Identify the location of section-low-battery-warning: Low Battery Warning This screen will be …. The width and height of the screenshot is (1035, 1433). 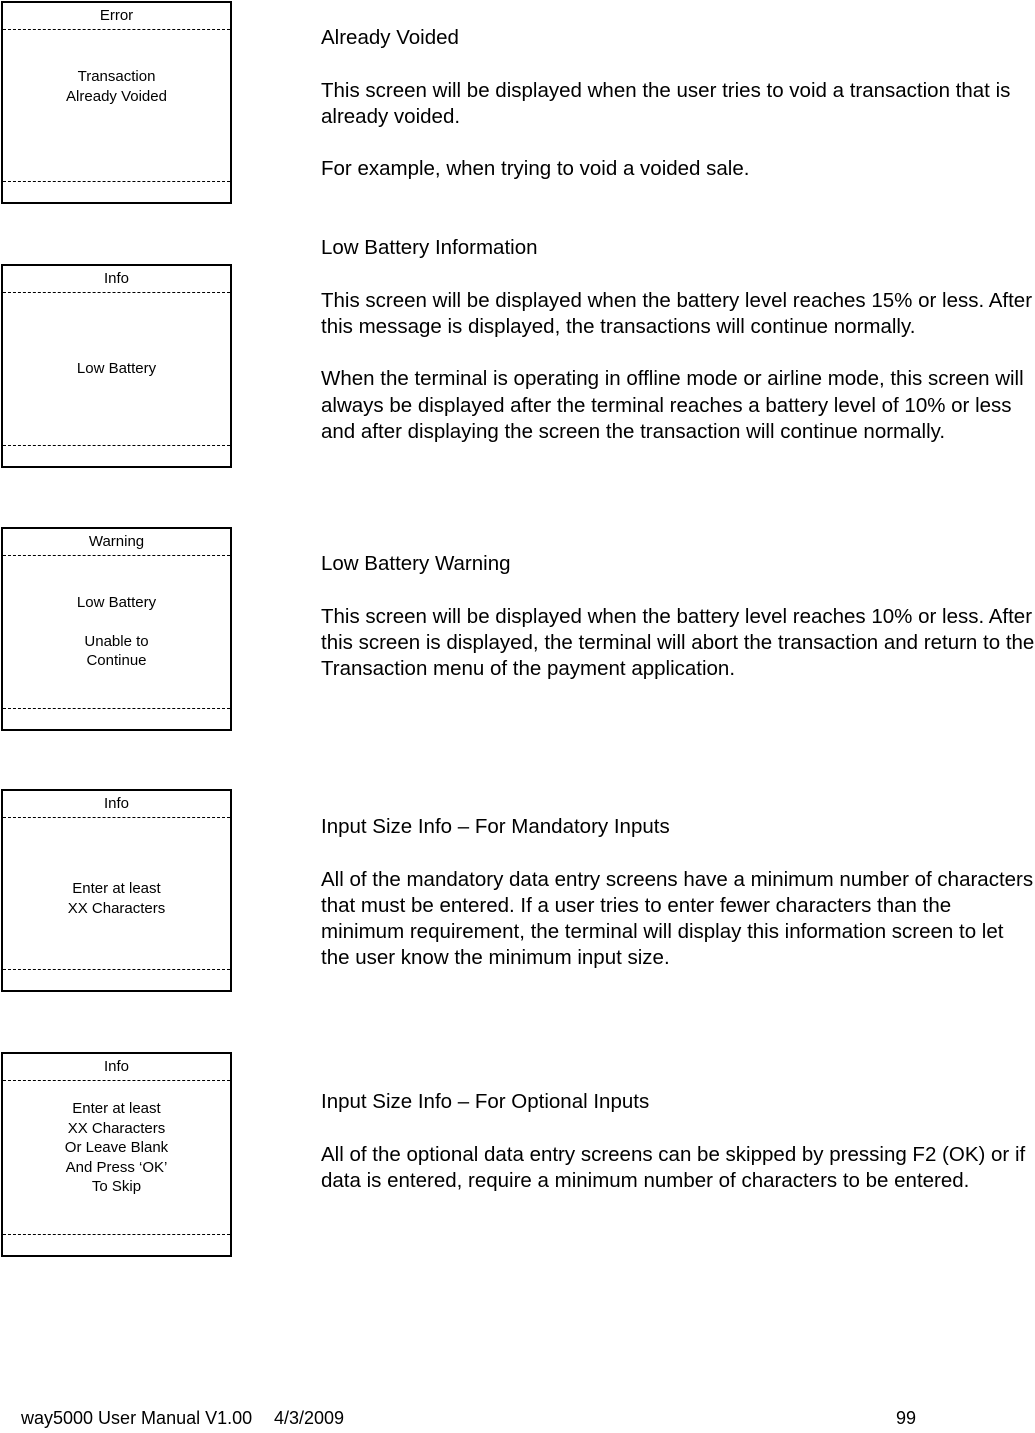
(678, 616).